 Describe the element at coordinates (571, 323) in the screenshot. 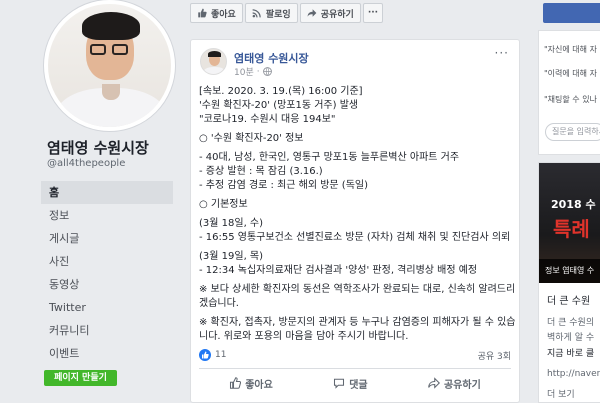

I see `promo-text: 더 큰 수원의` at that location.